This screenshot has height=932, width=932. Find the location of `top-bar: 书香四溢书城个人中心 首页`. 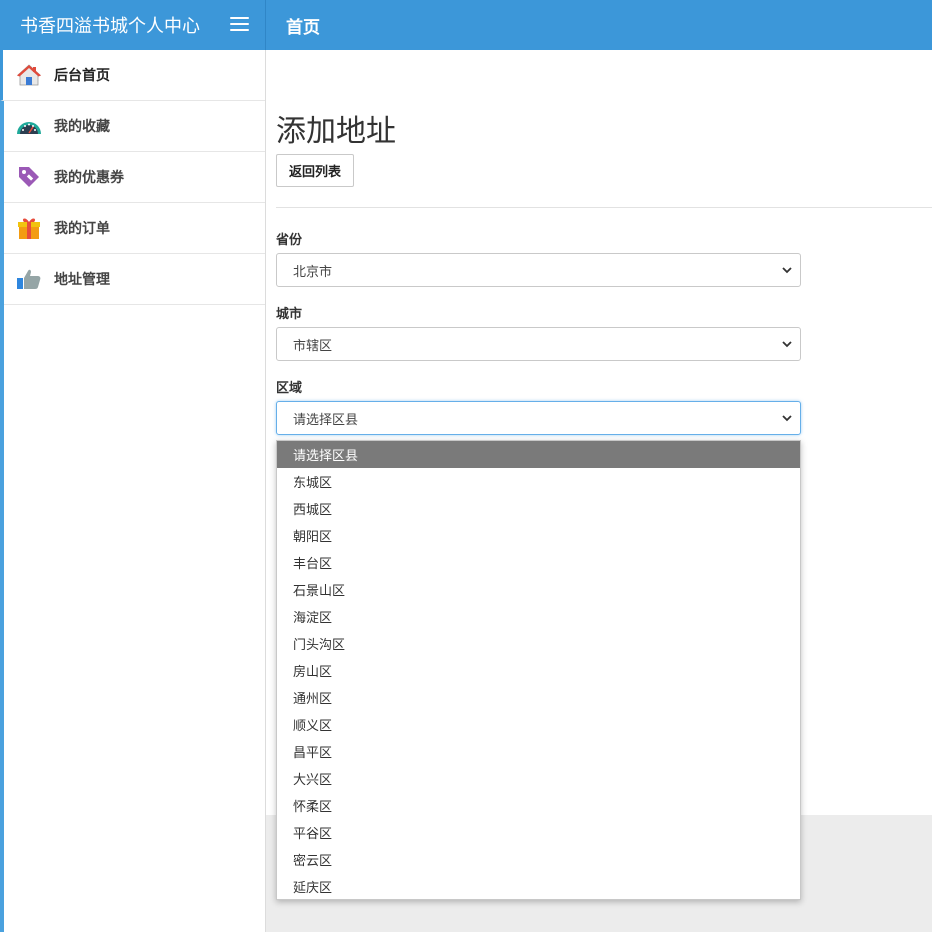

top-bar: 书香四溢书城个人中心 首页 is located at coordinates (466, 25).